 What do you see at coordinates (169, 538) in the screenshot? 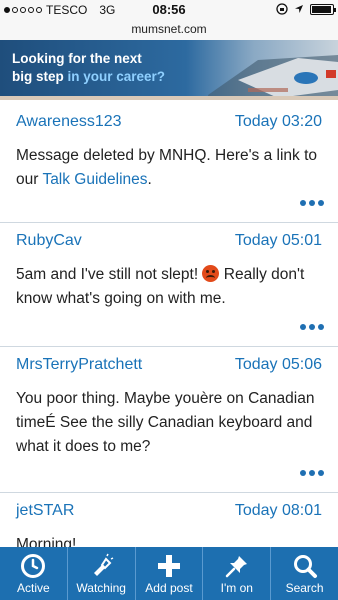
I see `post-body: Morning!` at bounding box center [169, 538].